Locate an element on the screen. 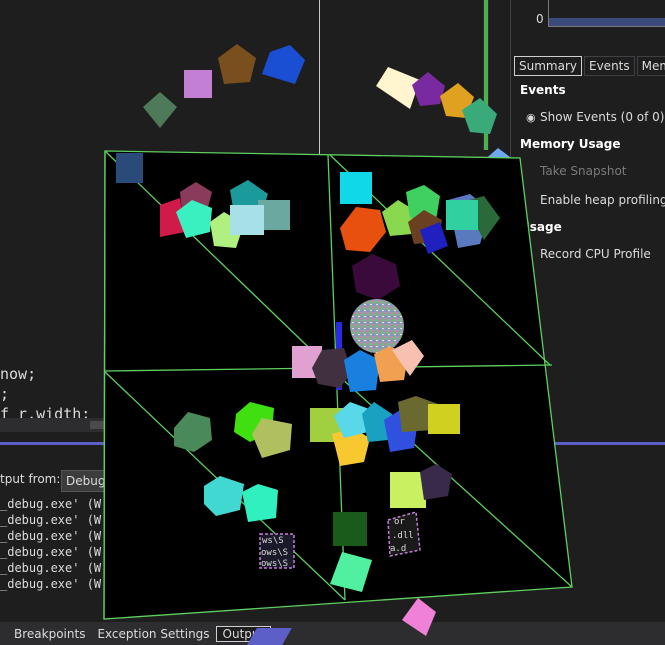 The height and width of the screenshot is (645, 665). text-cube-line: or is located at coordinates (399, 522).